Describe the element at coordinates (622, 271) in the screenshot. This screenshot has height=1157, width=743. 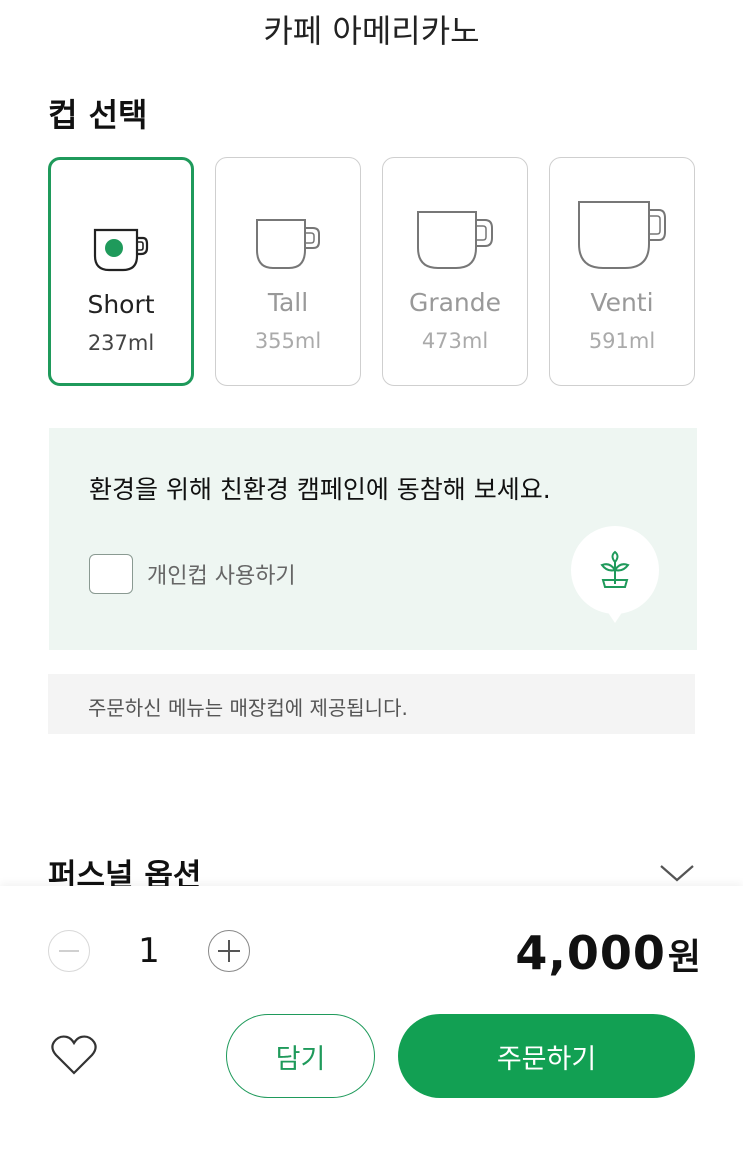
I see `cup-option-venti: Venti 591ml` at that location.